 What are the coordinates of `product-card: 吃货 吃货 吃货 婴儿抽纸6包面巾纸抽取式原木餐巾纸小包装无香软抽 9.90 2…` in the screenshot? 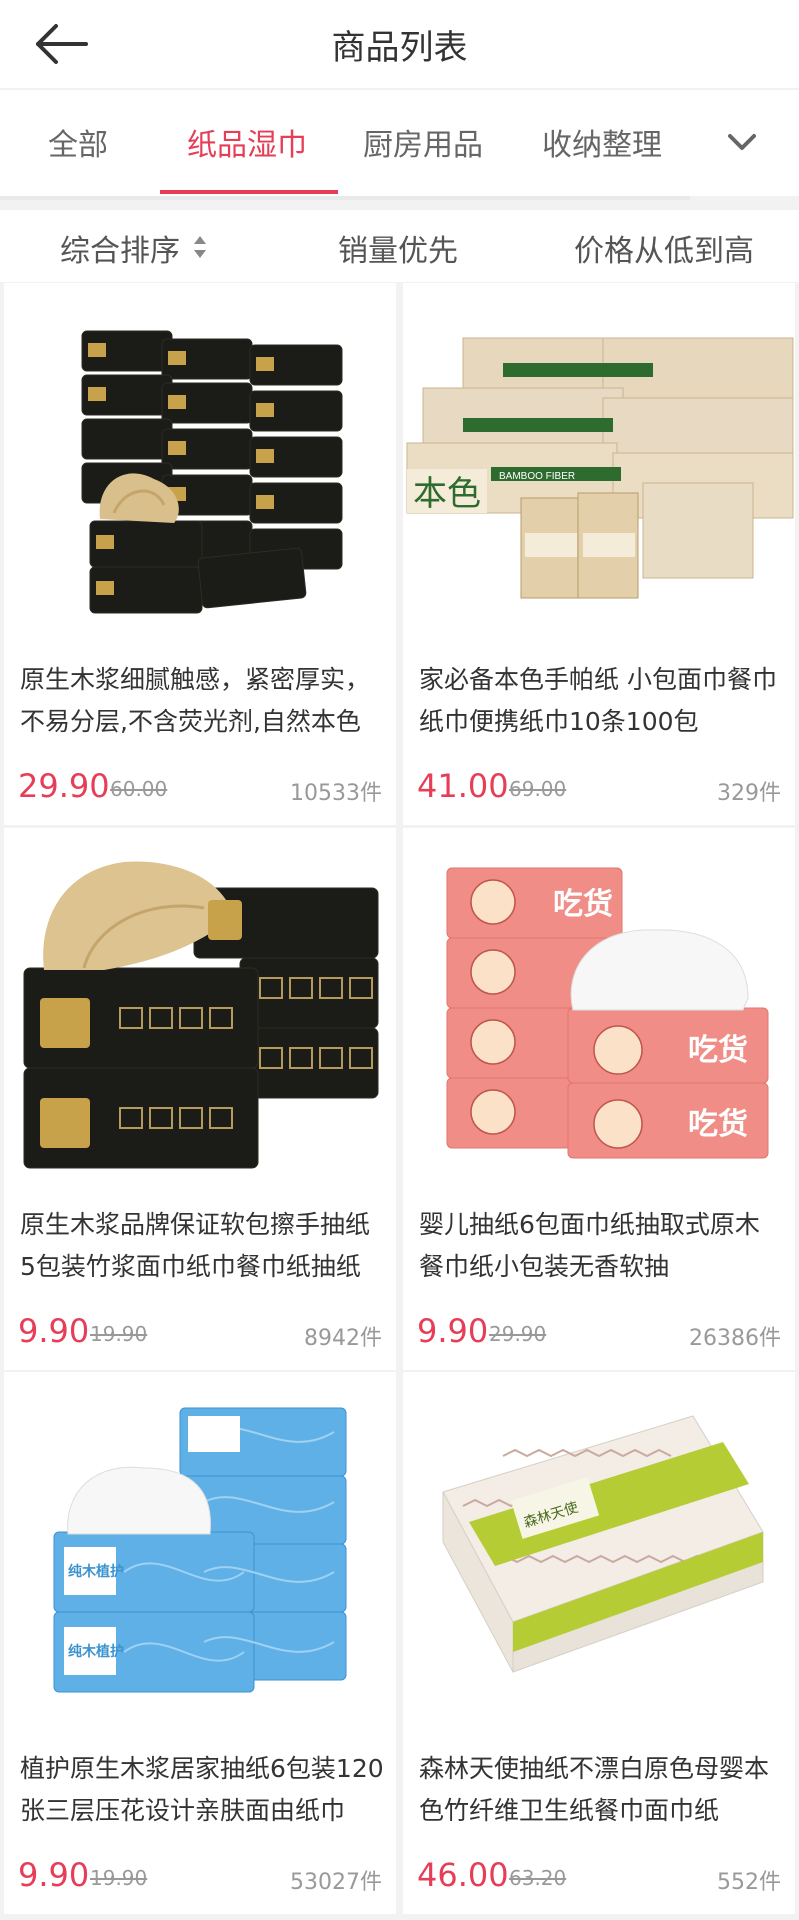 It's located at (599, 1099).